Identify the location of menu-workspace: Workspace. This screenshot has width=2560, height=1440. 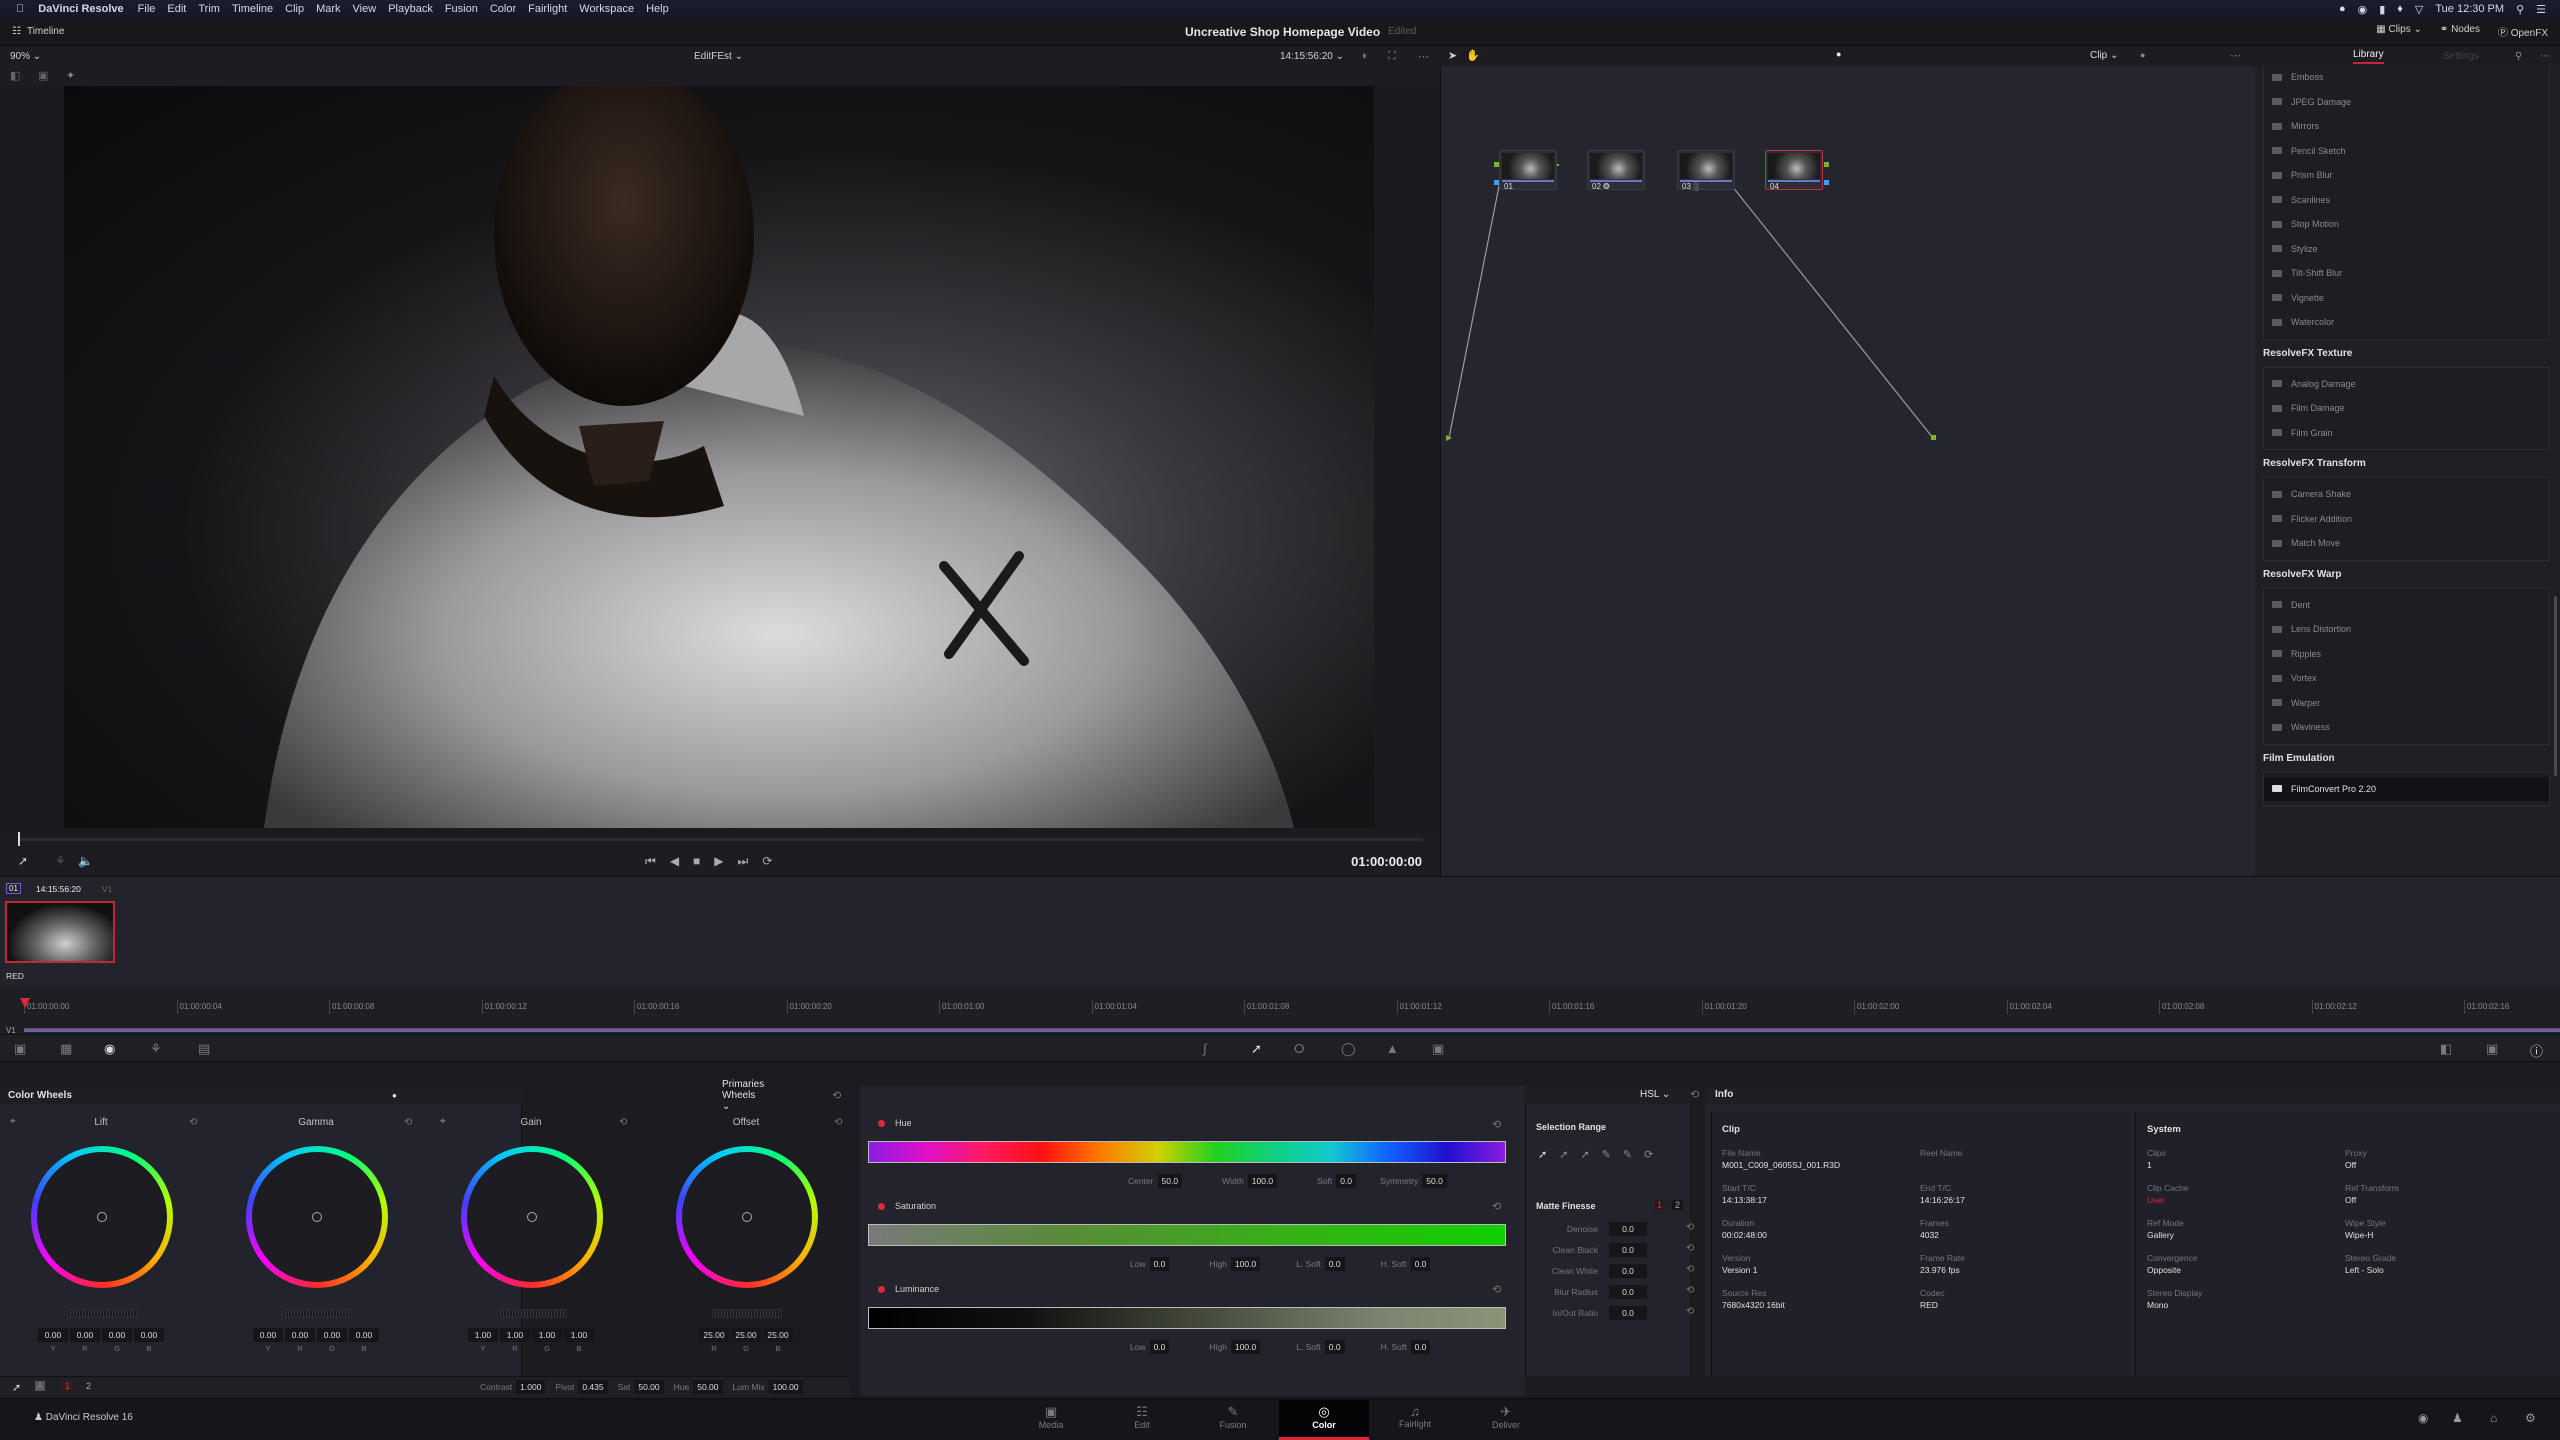
(606, 9).